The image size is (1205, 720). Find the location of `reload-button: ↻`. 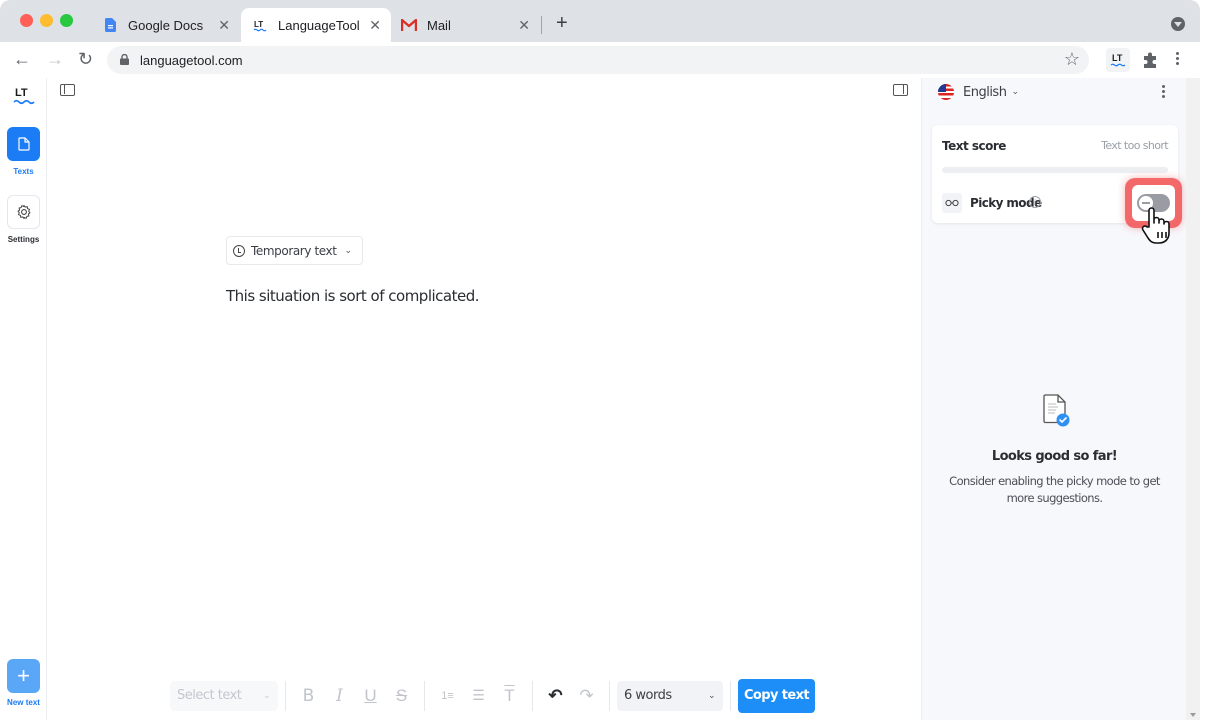

reload-button: ↻ is located at coordinates (85, 59).